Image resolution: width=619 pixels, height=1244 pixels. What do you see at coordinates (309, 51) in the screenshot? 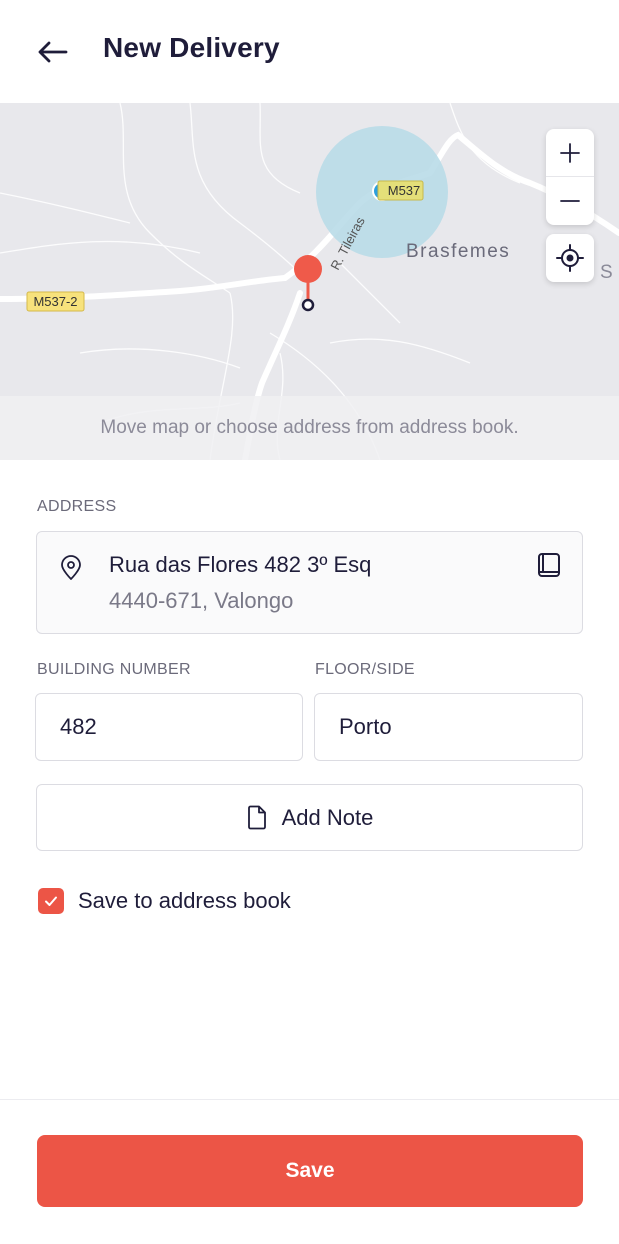
I see `app-header: New Delivery` at bounding box center [309, 51].